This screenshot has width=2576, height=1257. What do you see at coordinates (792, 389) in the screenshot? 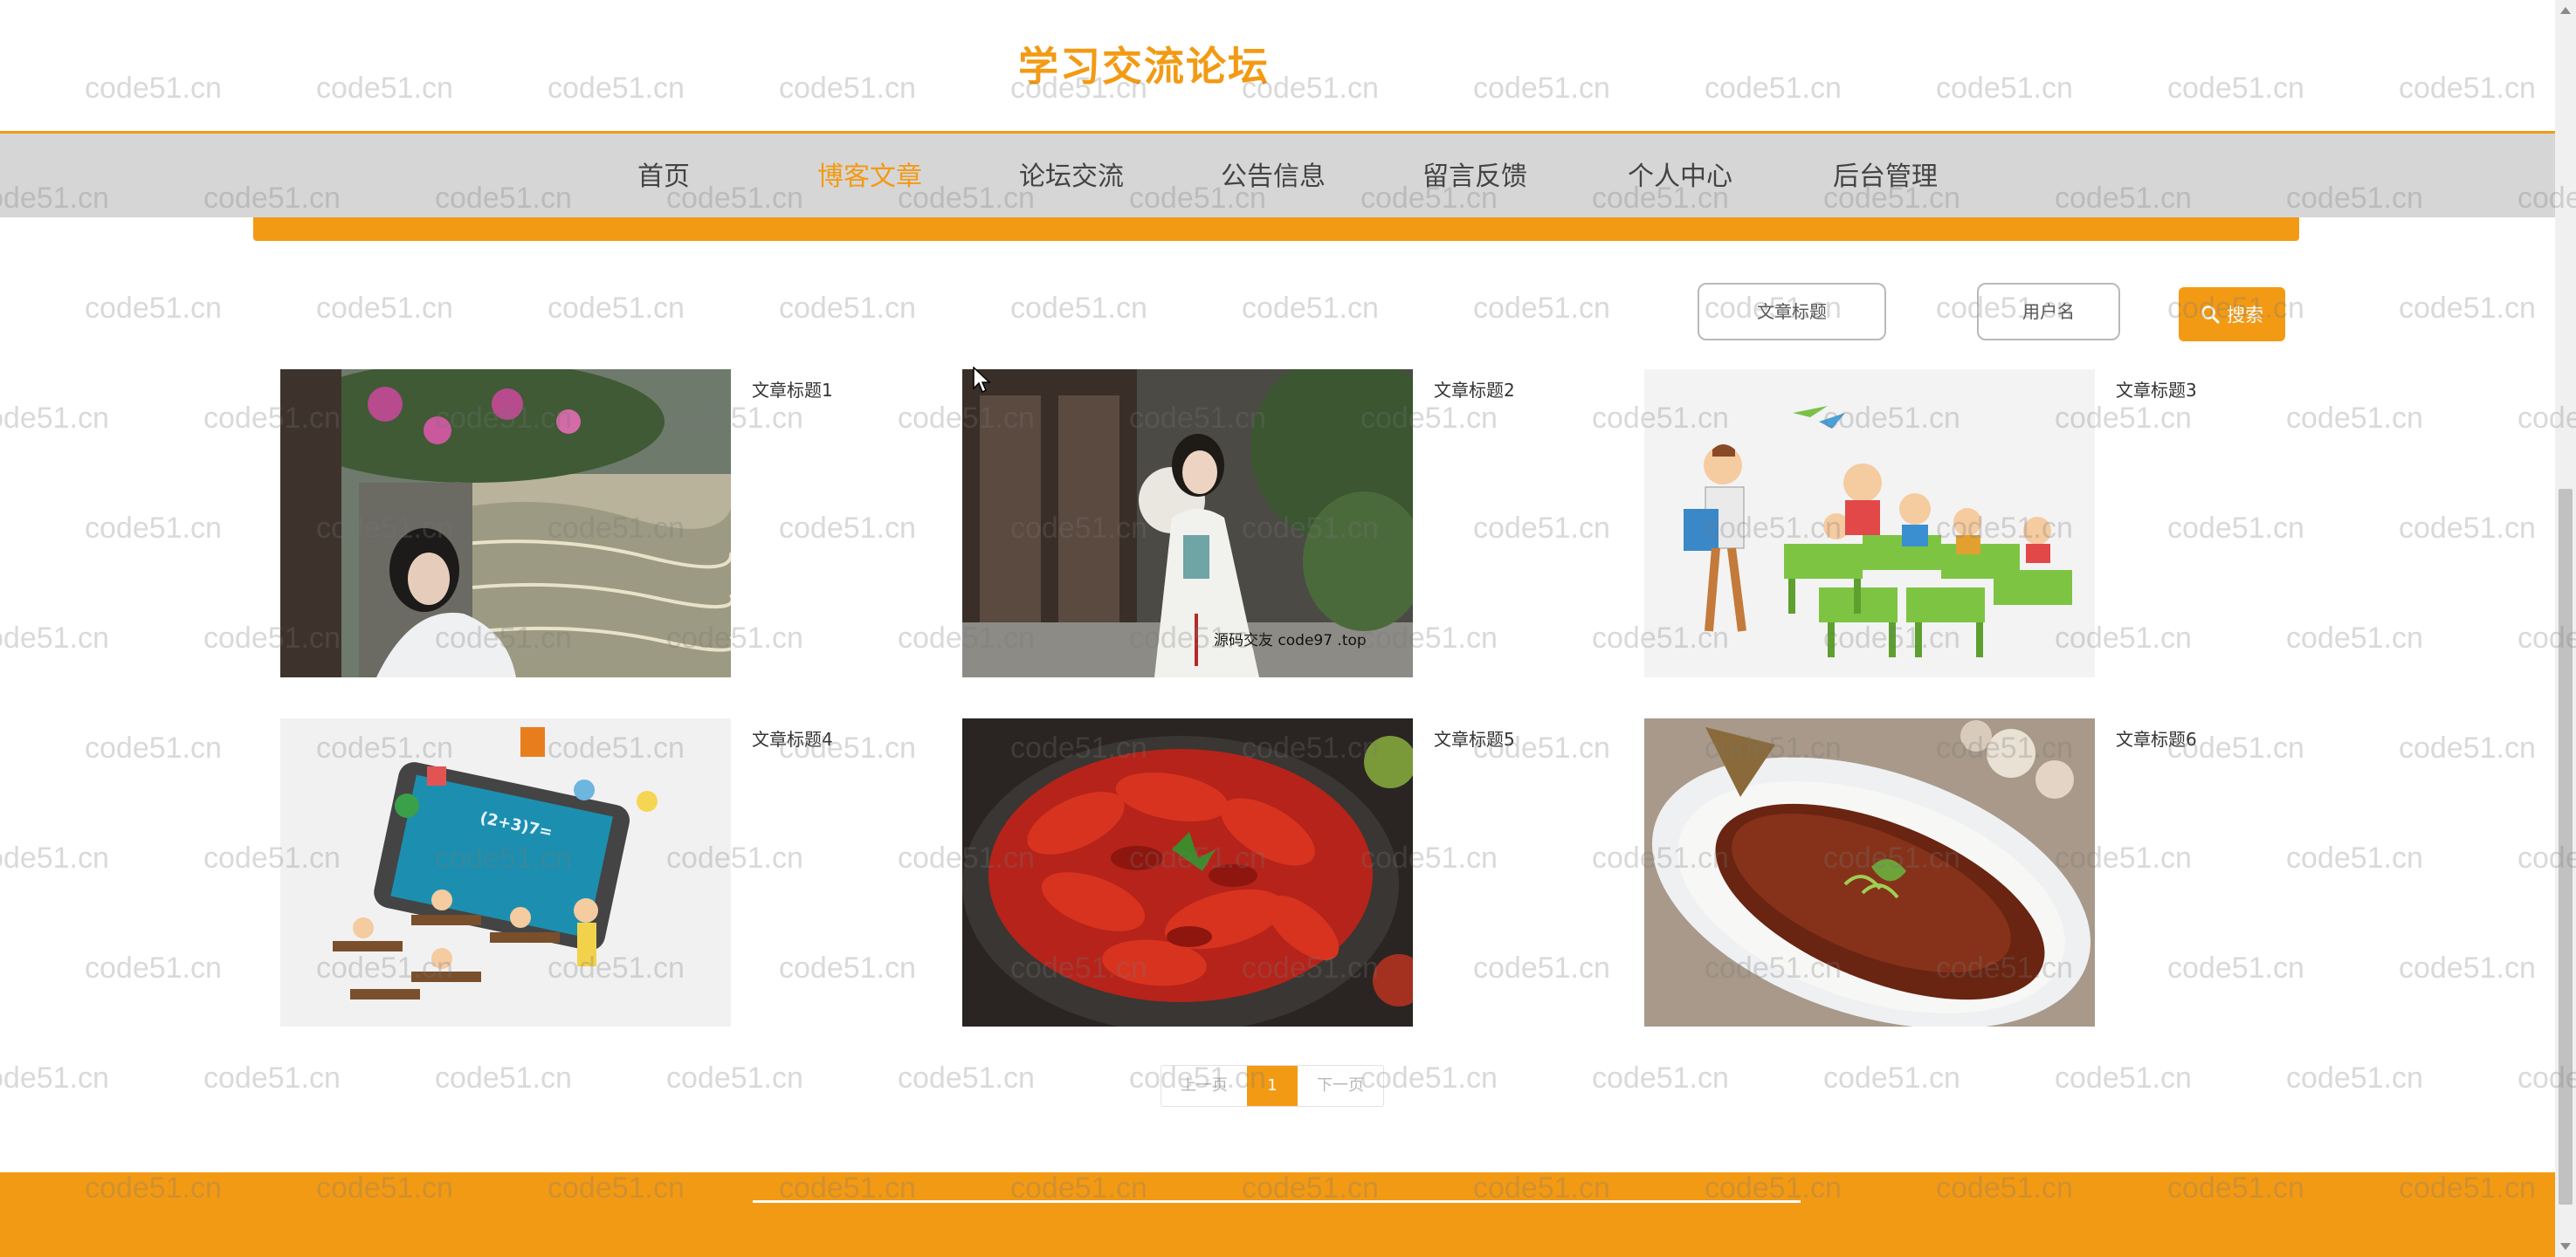
I see `article-title: 文章标题1` at bounding box center [792, 389].